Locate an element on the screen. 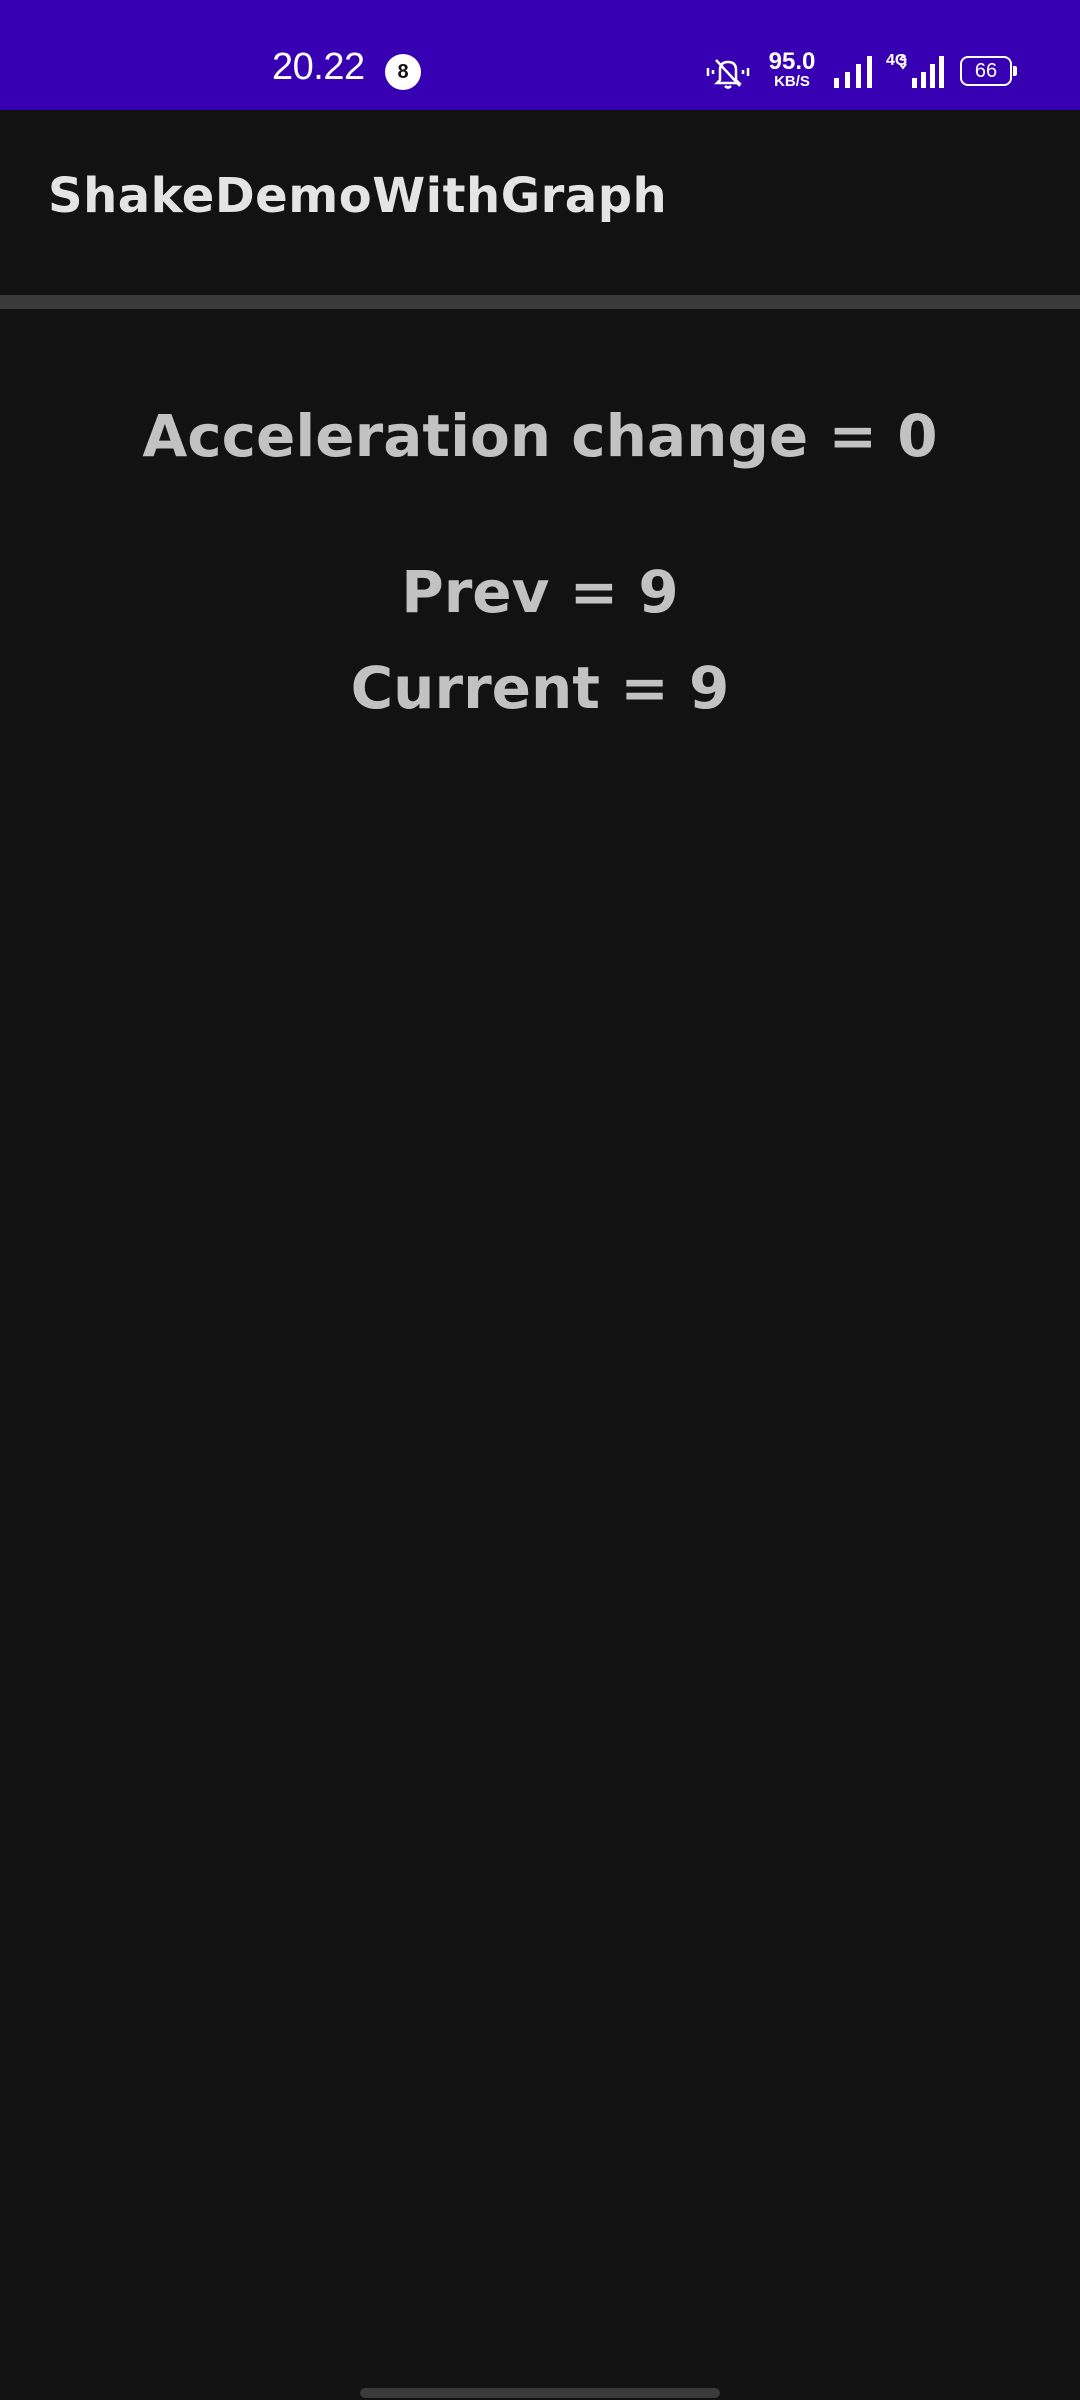 The width and height of the screenshot is (1080, 2400). status-time: 20.22 is located at coordinates (318, 67).